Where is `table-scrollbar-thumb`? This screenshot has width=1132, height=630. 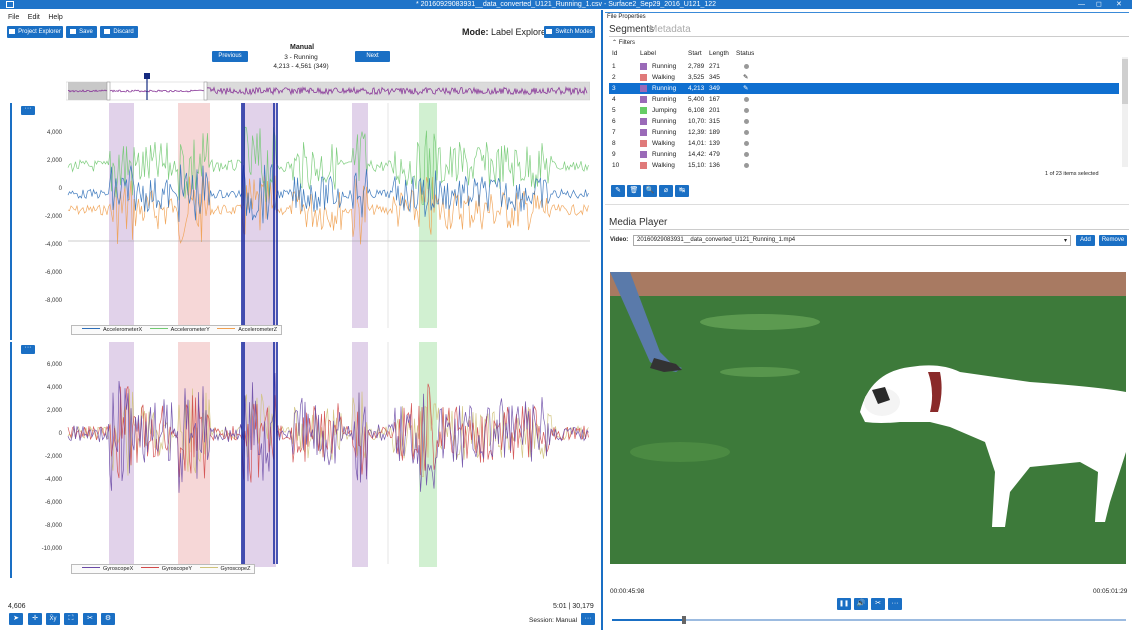
table-scrollbar-thumb is located at coordinates (1125, 81).